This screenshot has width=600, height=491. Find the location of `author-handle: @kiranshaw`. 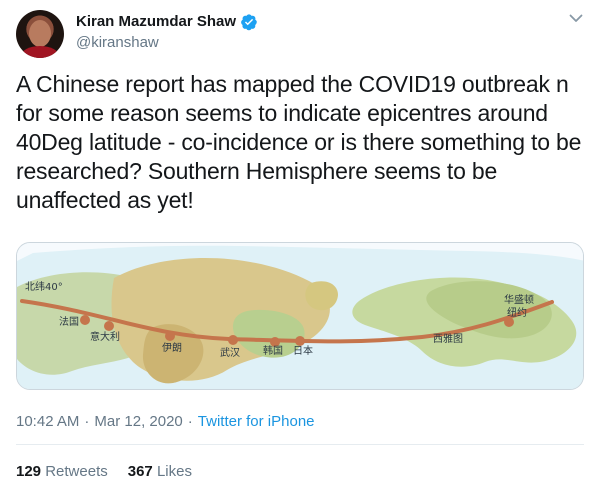

author-handle: @kiranshaw is located at coordinates (117, 43).